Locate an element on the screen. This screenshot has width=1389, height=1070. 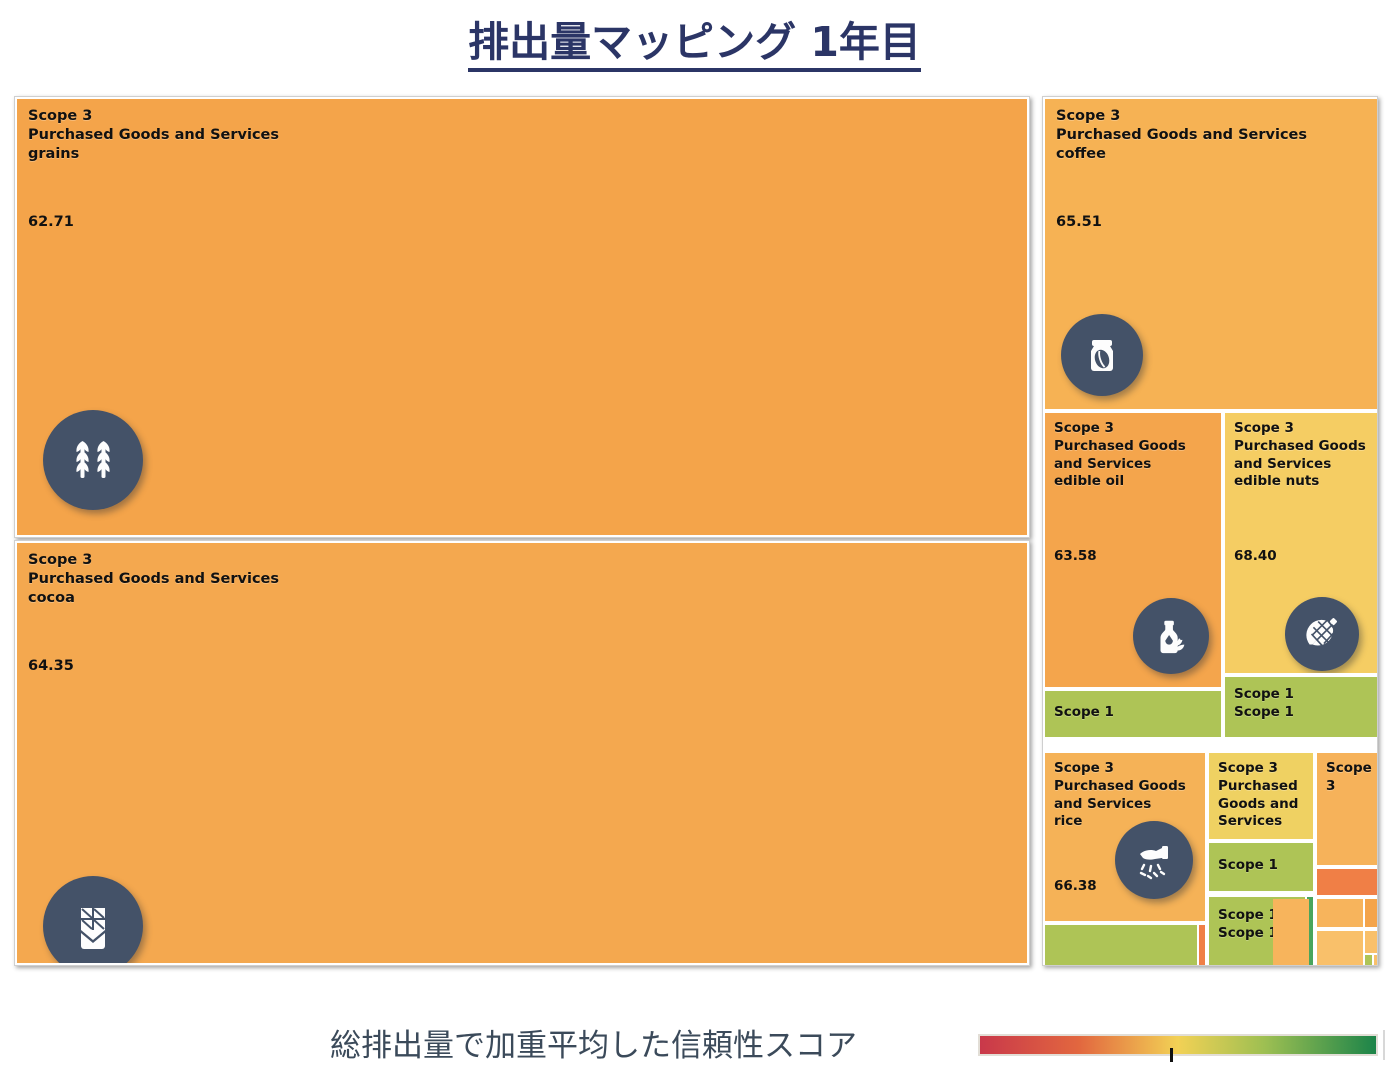
cell-value-coffee: 65.51 is located at coordinates (1079, 222).